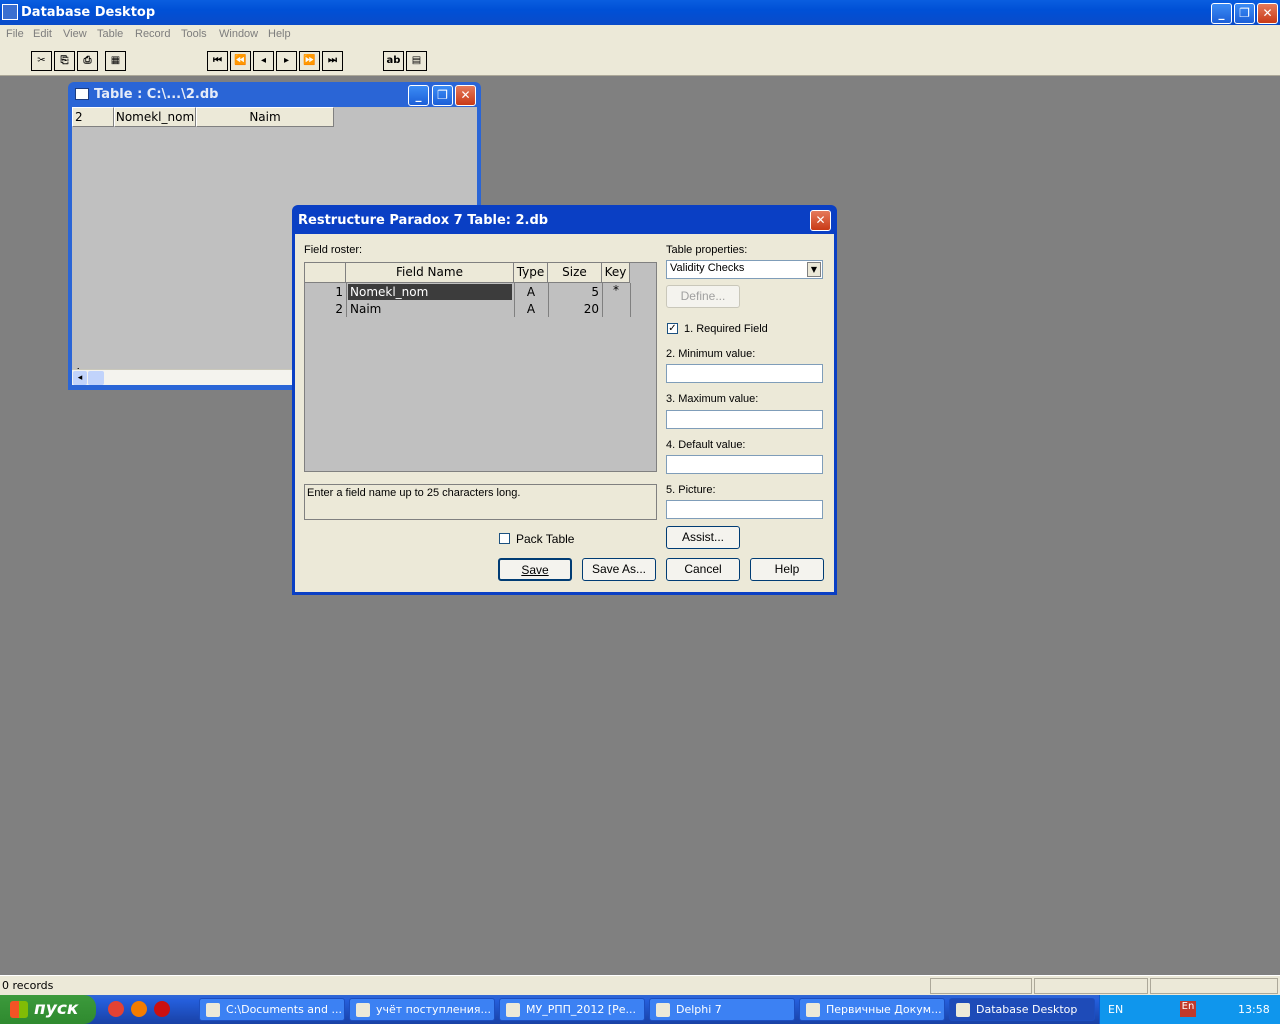 This screenshot has height=1024, width=1280. Describe the element at coordinates (93, 117) in the screenshot. I see `column-header: 2` at that location.